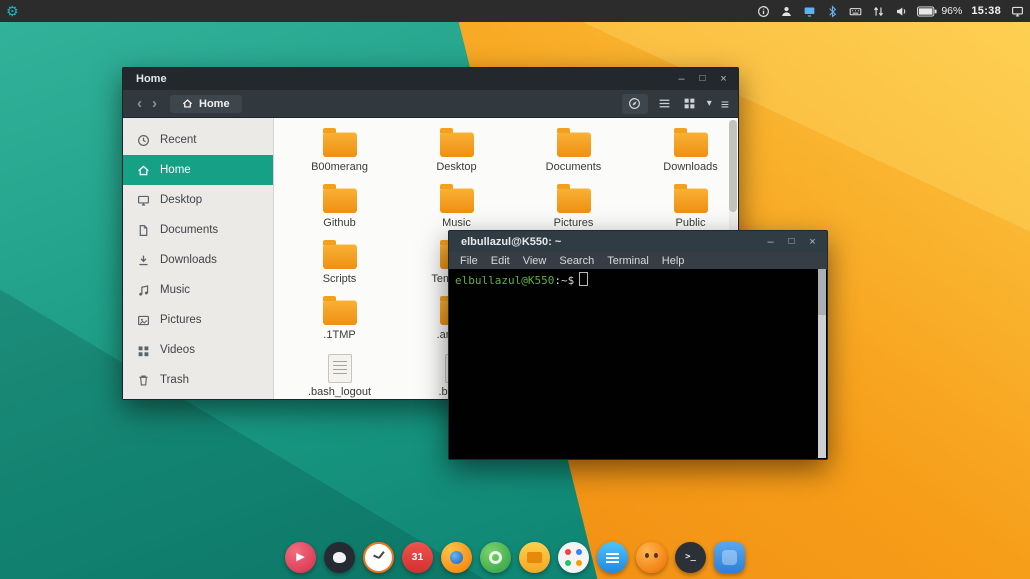 The image size is (1030, 579). I want to click on location-button, so click(634, 103).